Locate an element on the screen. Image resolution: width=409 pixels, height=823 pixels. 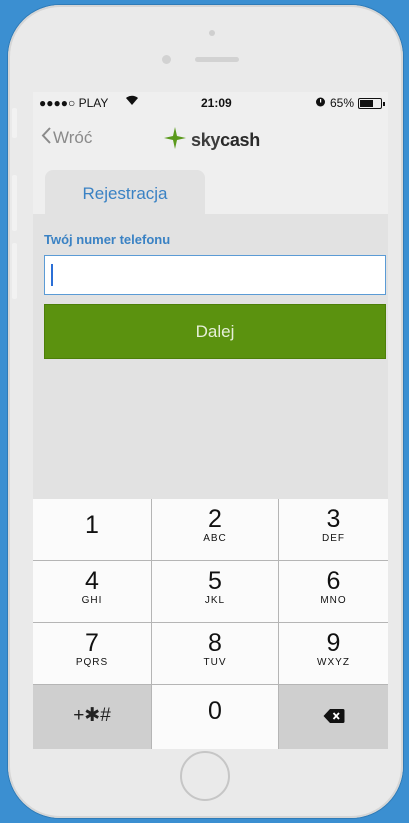
back-label: Wróć is located at coordinates (73, 137).